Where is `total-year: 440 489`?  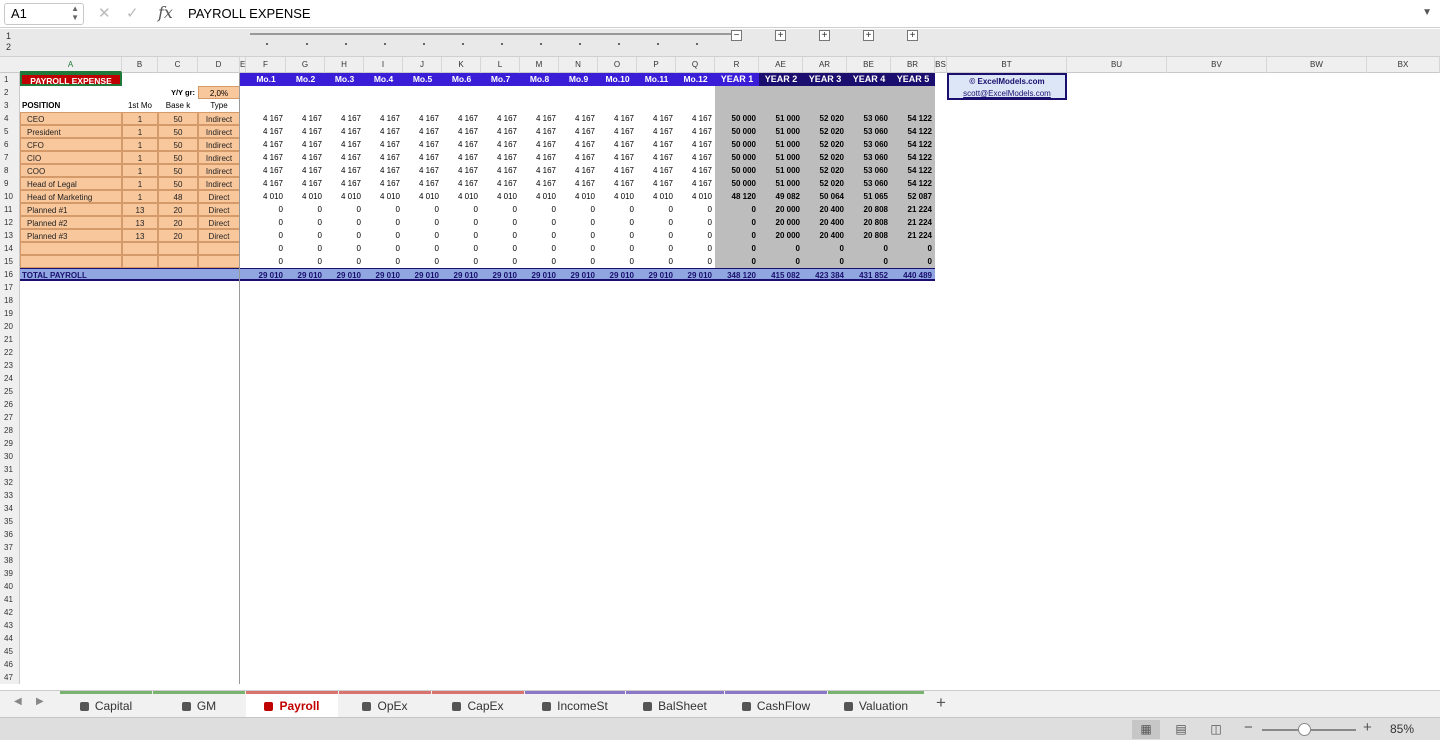 total-year: 440 489 is located at coordinates (913, 274).